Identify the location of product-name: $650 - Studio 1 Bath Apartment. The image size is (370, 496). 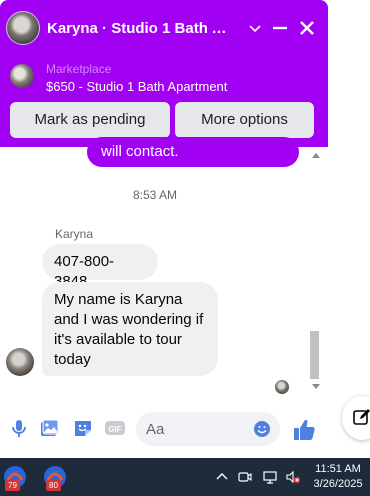
(137, 86).